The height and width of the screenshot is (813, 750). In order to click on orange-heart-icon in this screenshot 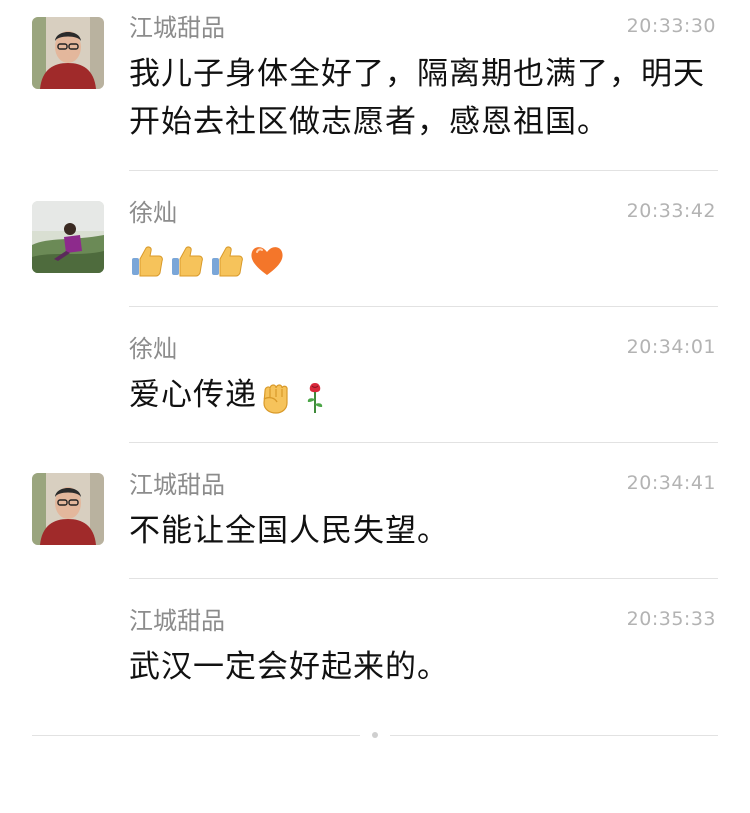, I will do `click(267, 260)`.